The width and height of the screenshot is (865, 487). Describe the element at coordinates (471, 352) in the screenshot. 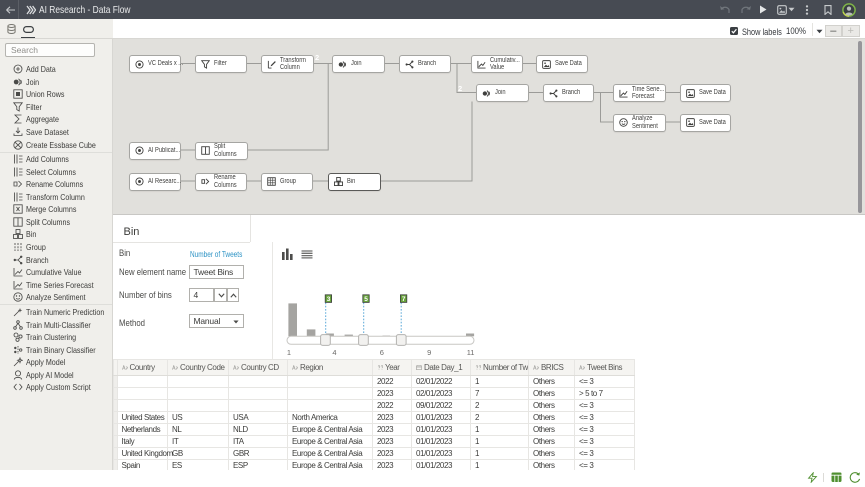

I see `svg-text: 11` at that location.